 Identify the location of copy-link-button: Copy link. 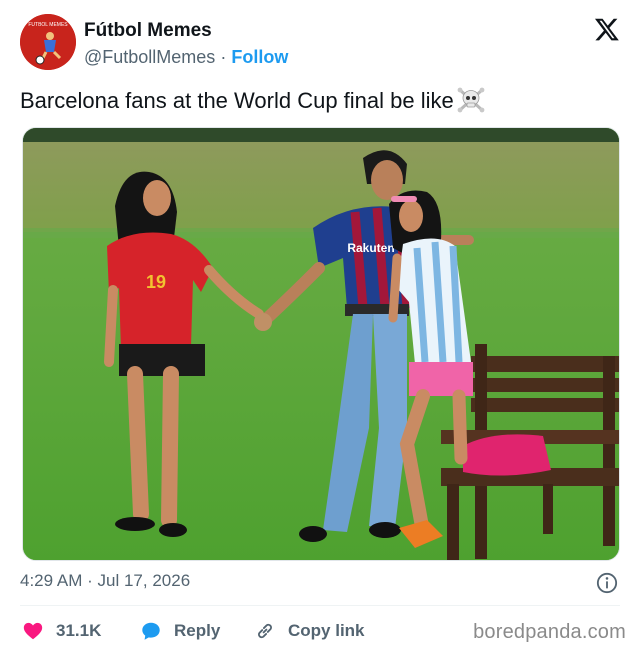
(309, 631).